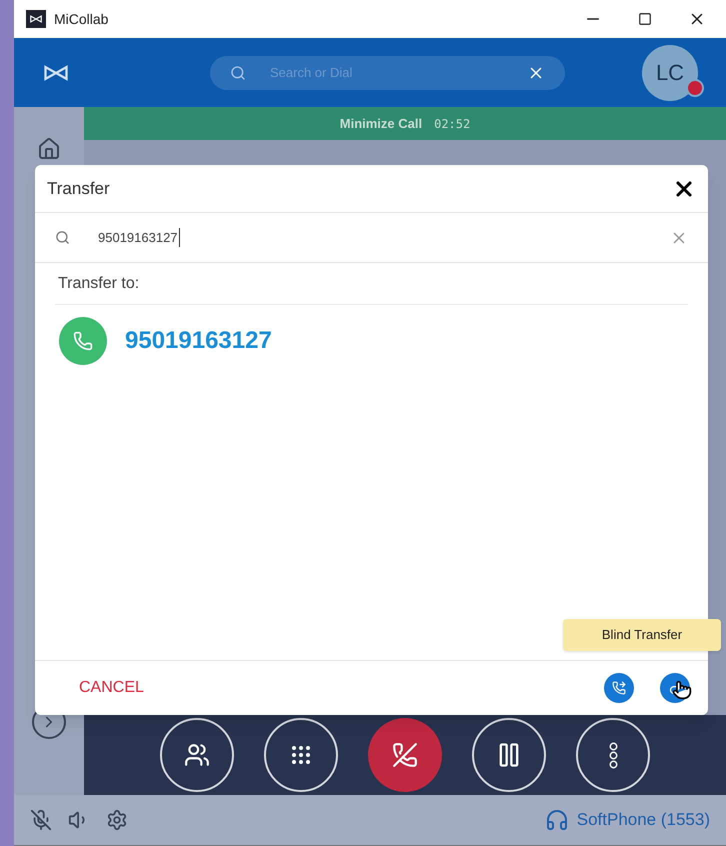  Describe the element at coordinates (452, 124) in the screenshot. I see `call-timer: 02:52` at that location.